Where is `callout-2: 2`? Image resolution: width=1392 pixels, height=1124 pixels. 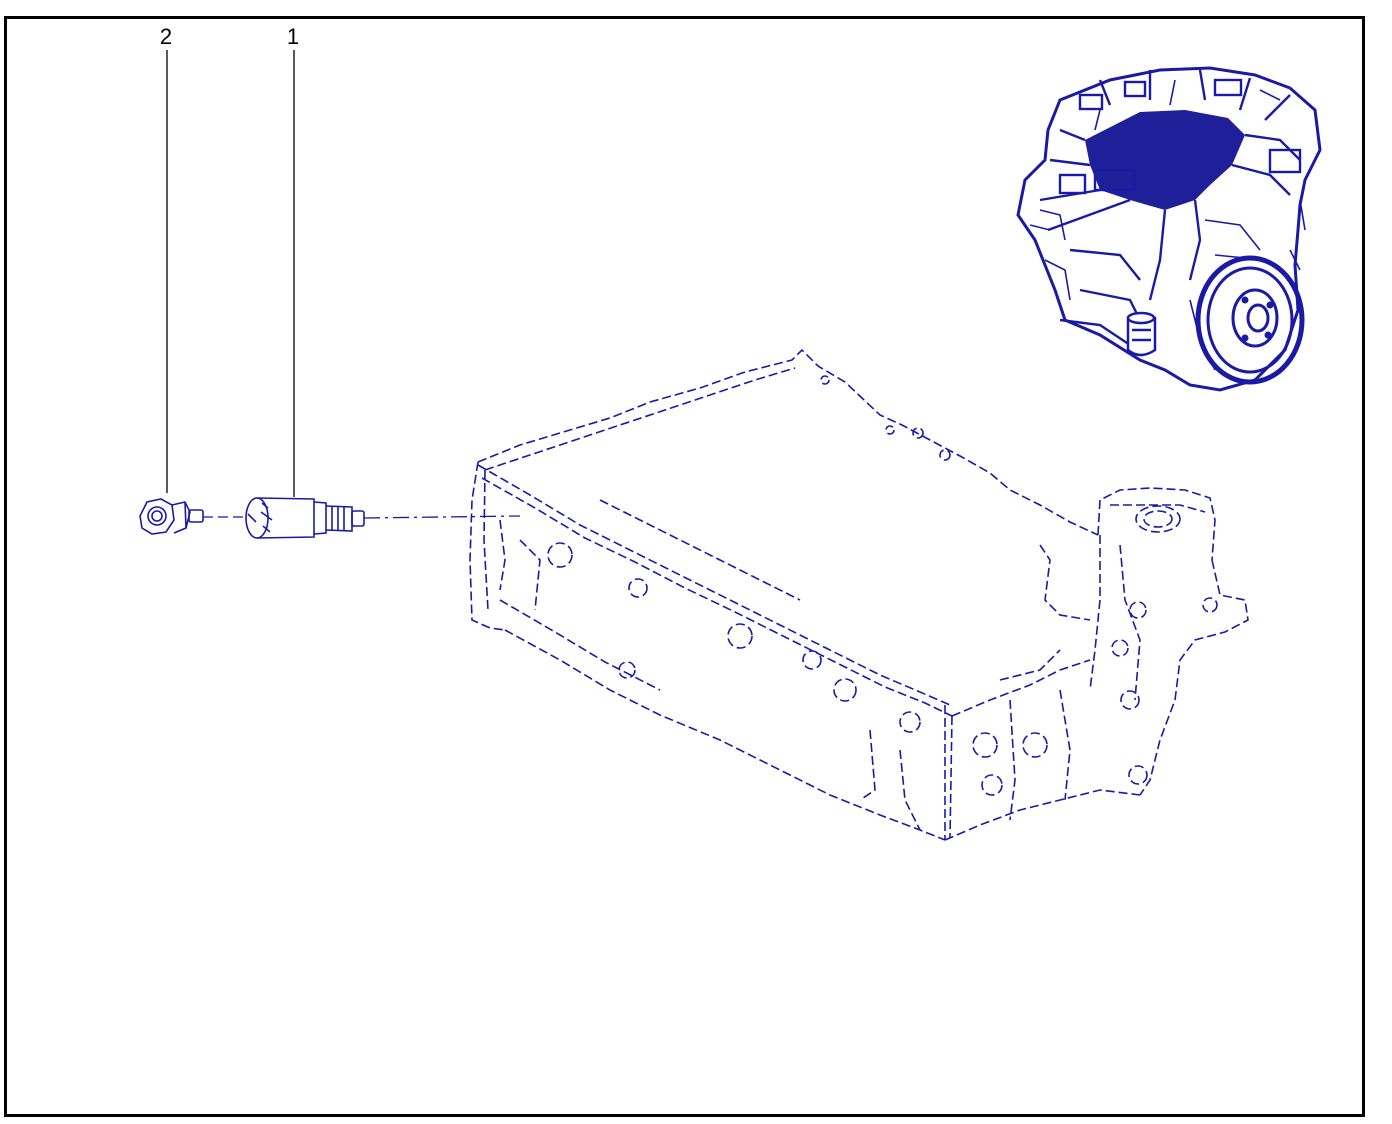
callout-2: 2 is located at coordinates (166, 258).